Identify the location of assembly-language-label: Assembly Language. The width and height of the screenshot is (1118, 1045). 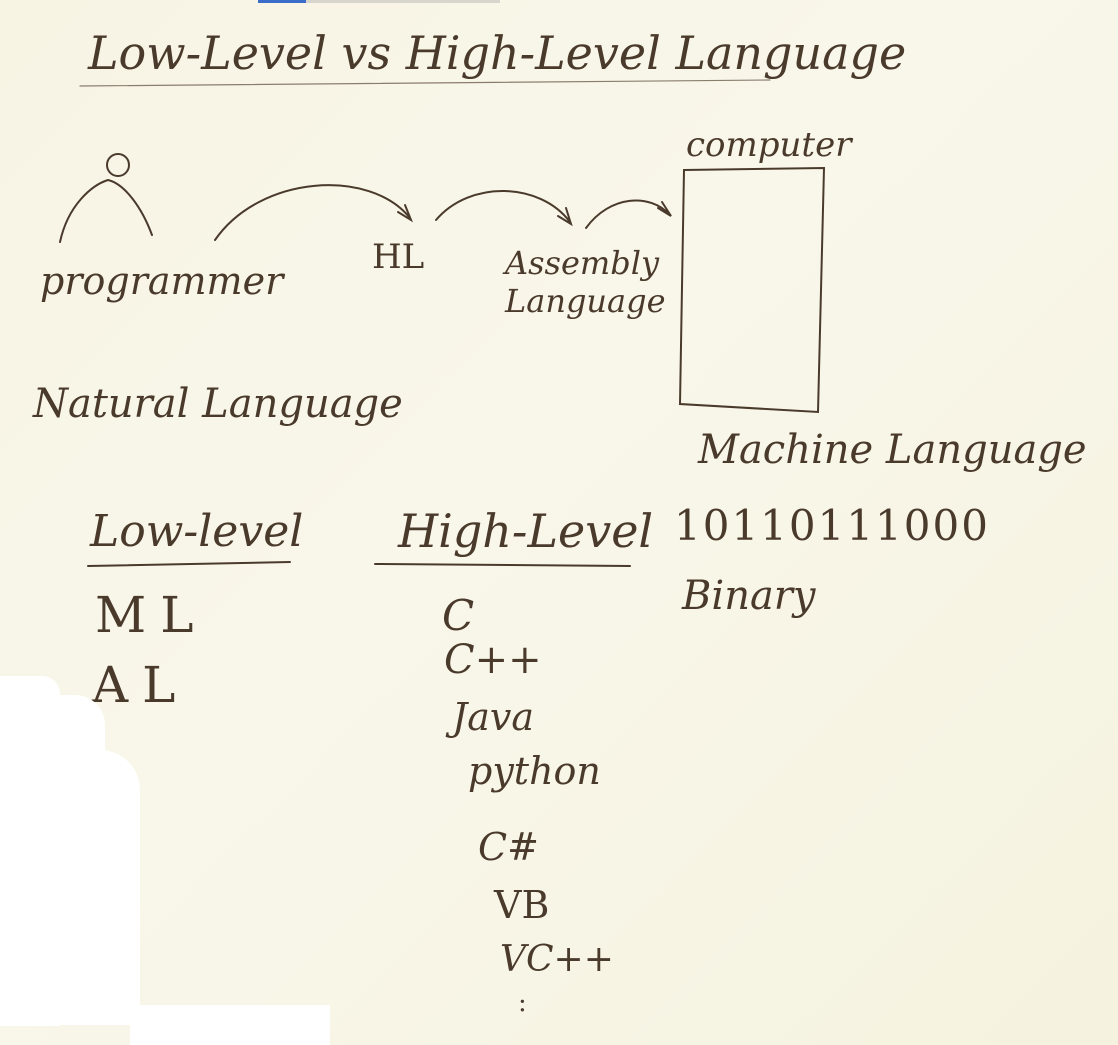
(585, 282).